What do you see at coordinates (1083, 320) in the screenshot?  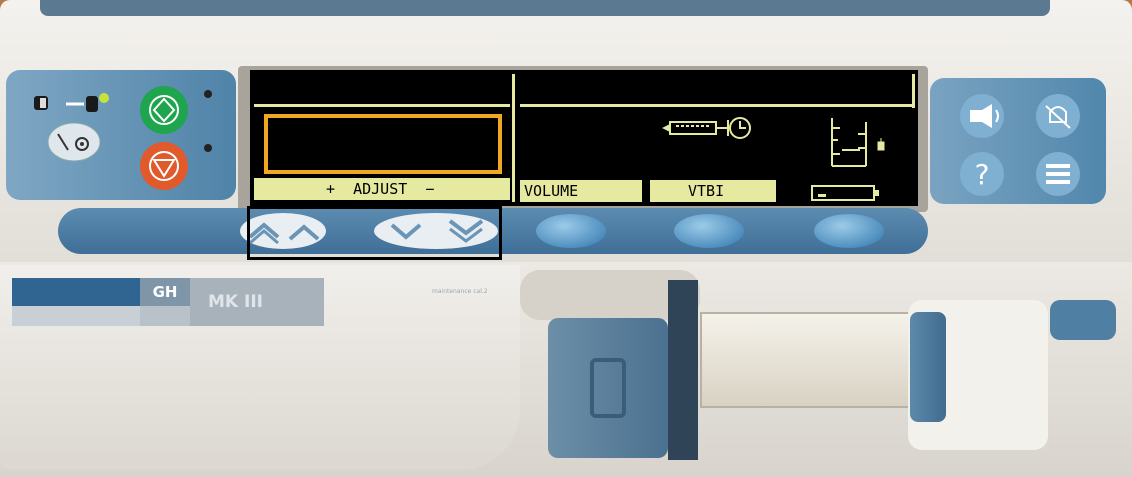 I see `syringe-lever` at bounding box center [1083, 320].